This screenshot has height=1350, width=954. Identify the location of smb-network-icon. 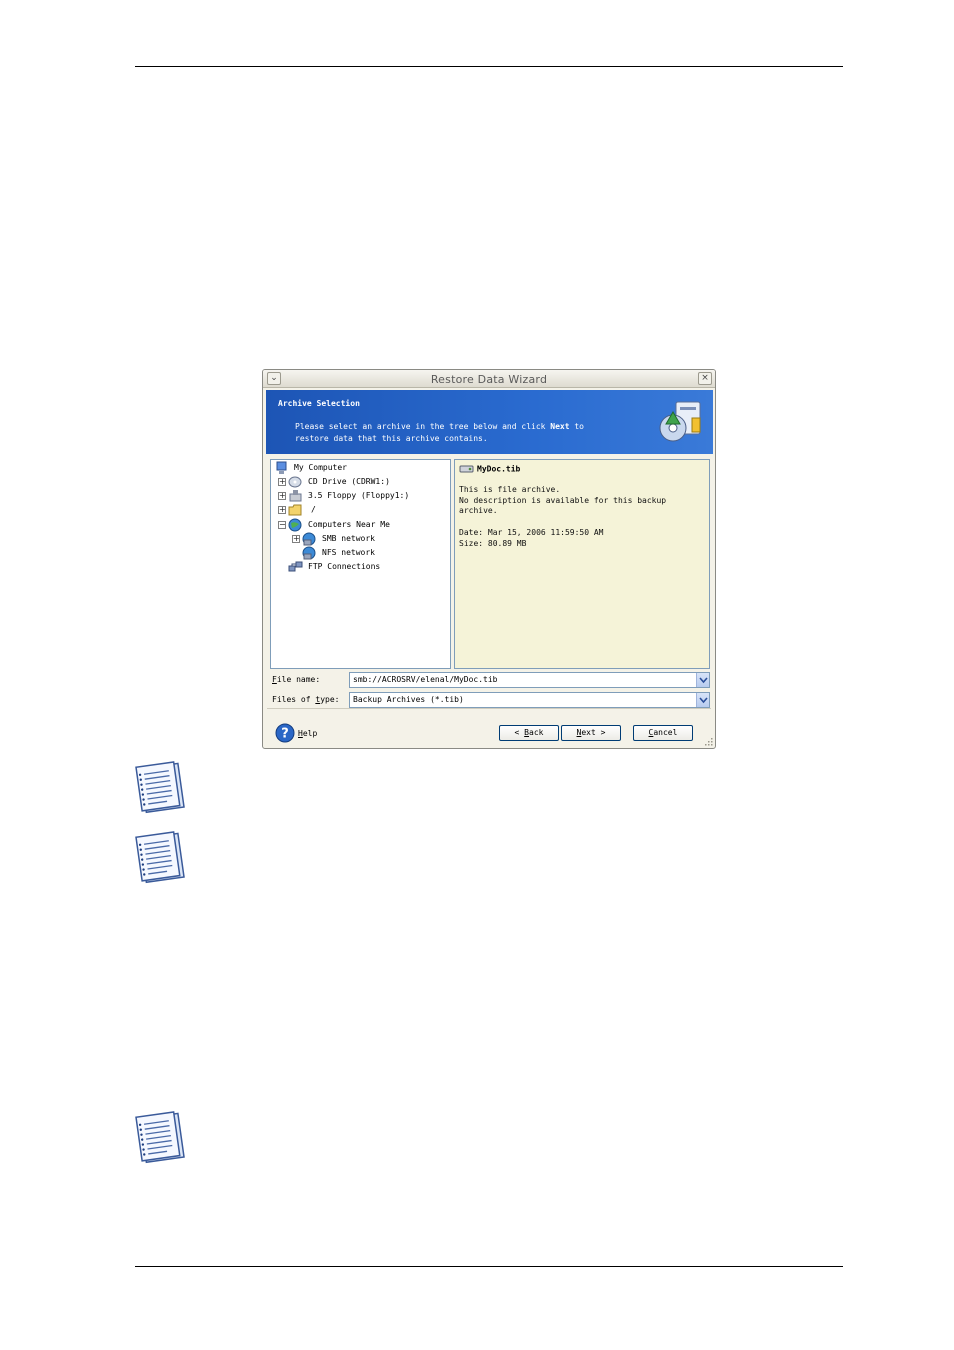
(309, 539).